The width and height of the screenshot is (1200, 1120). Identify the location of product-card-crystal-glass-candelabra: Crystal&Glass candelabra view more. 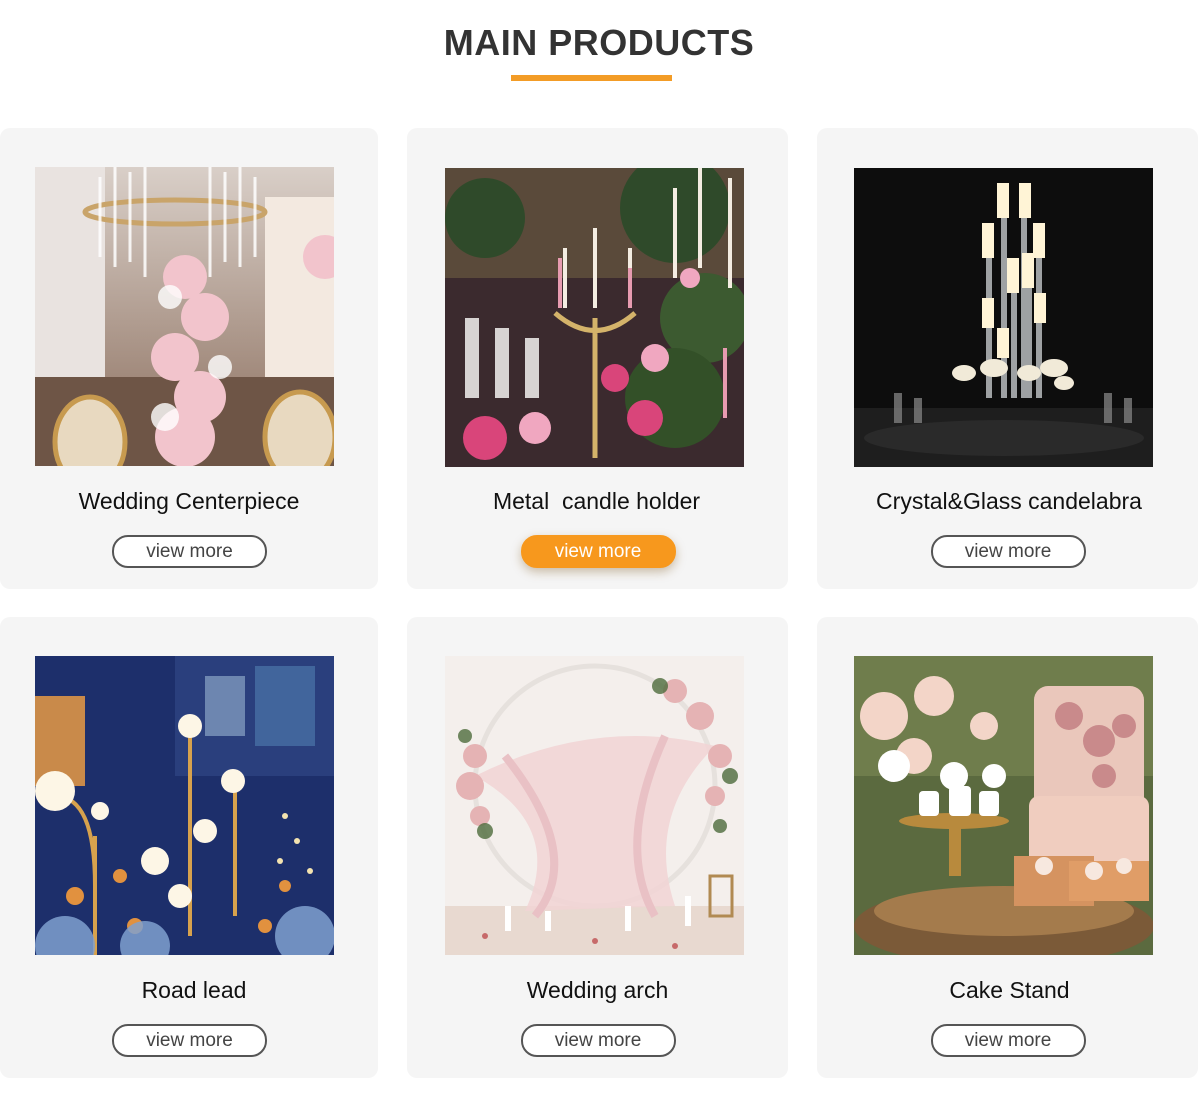
(1007, 358).